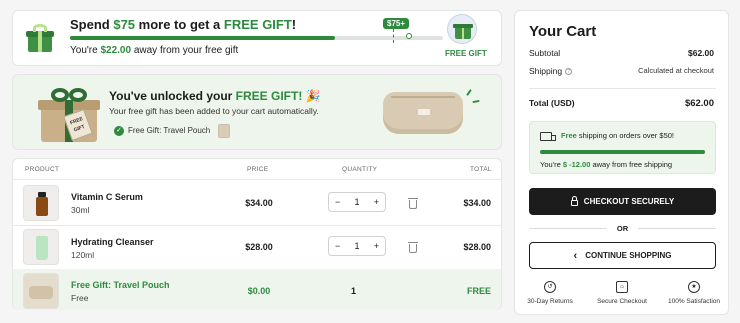 The height and width of the screenshot is (323, 740). What do you see at coordinates (622, 287) in the screenshot?
I see `lock-icon: ⌂` at bounding box center [622, 287].